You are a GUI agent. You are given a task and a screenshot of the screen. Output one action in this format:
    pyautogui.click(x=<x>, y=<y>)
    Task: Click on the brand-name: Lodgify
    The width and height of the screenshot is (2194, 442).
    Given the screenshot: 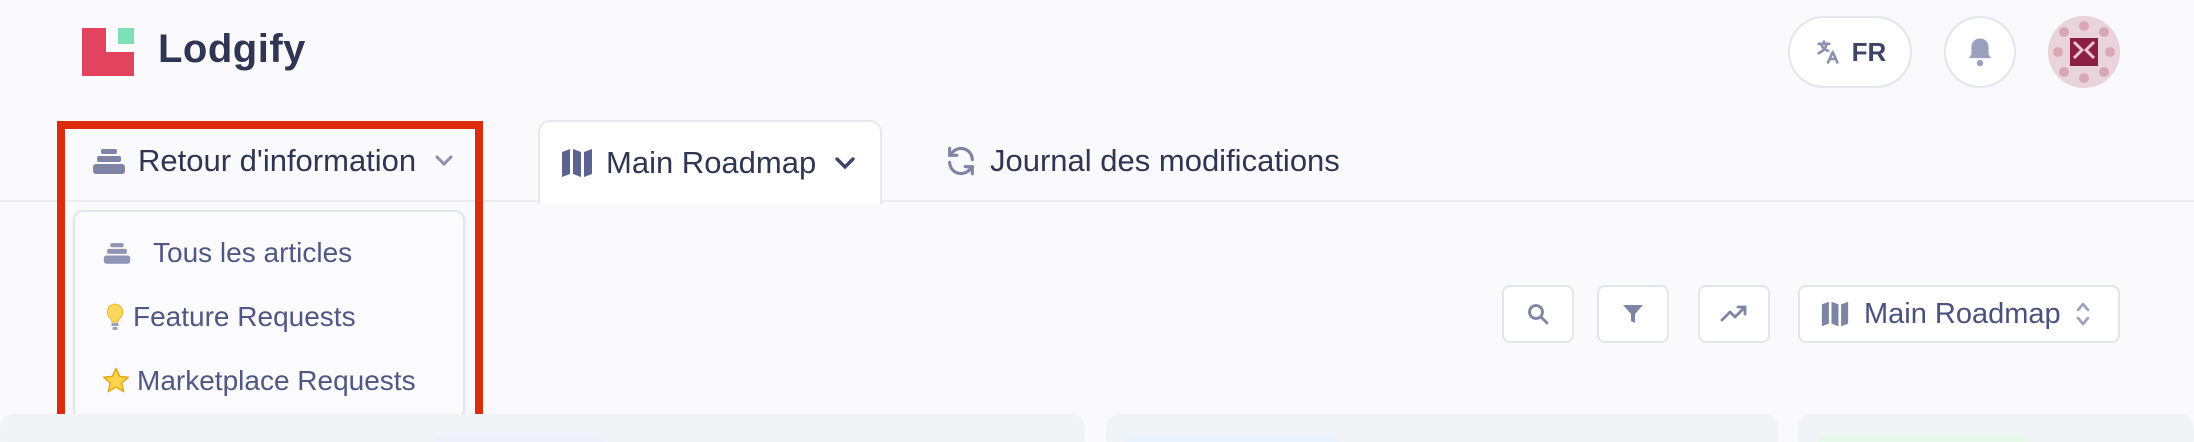 What is the action you would take?
    pyautogui.click(x=232, y=49)
    